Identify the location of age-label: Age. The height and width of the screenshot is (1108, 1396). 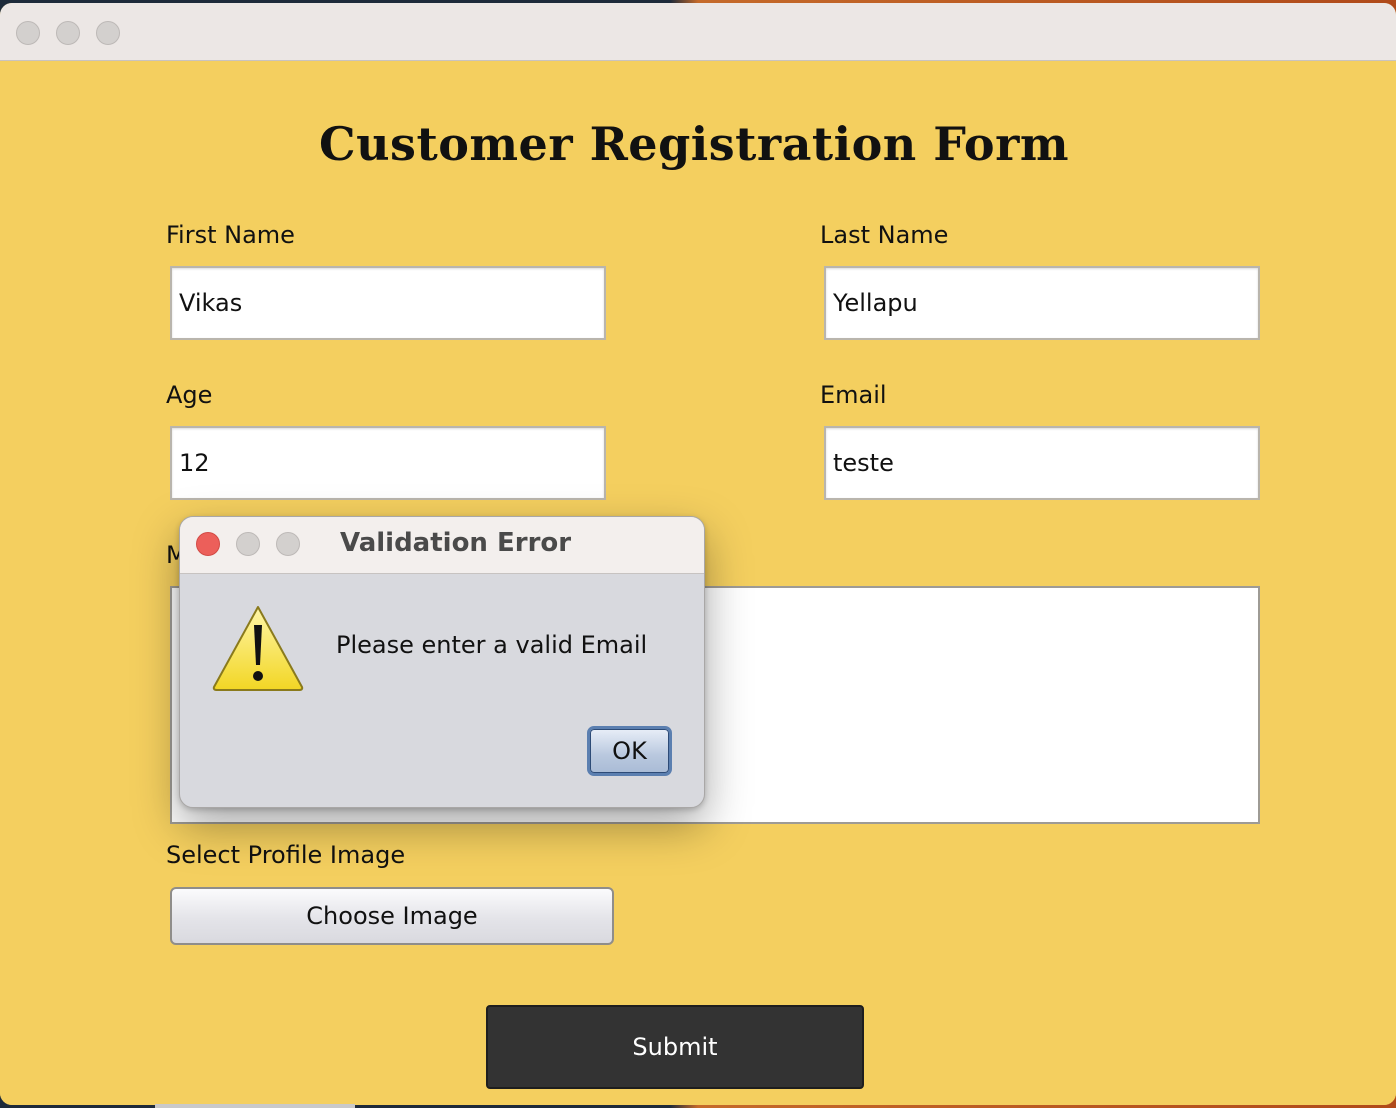
(189, 395).